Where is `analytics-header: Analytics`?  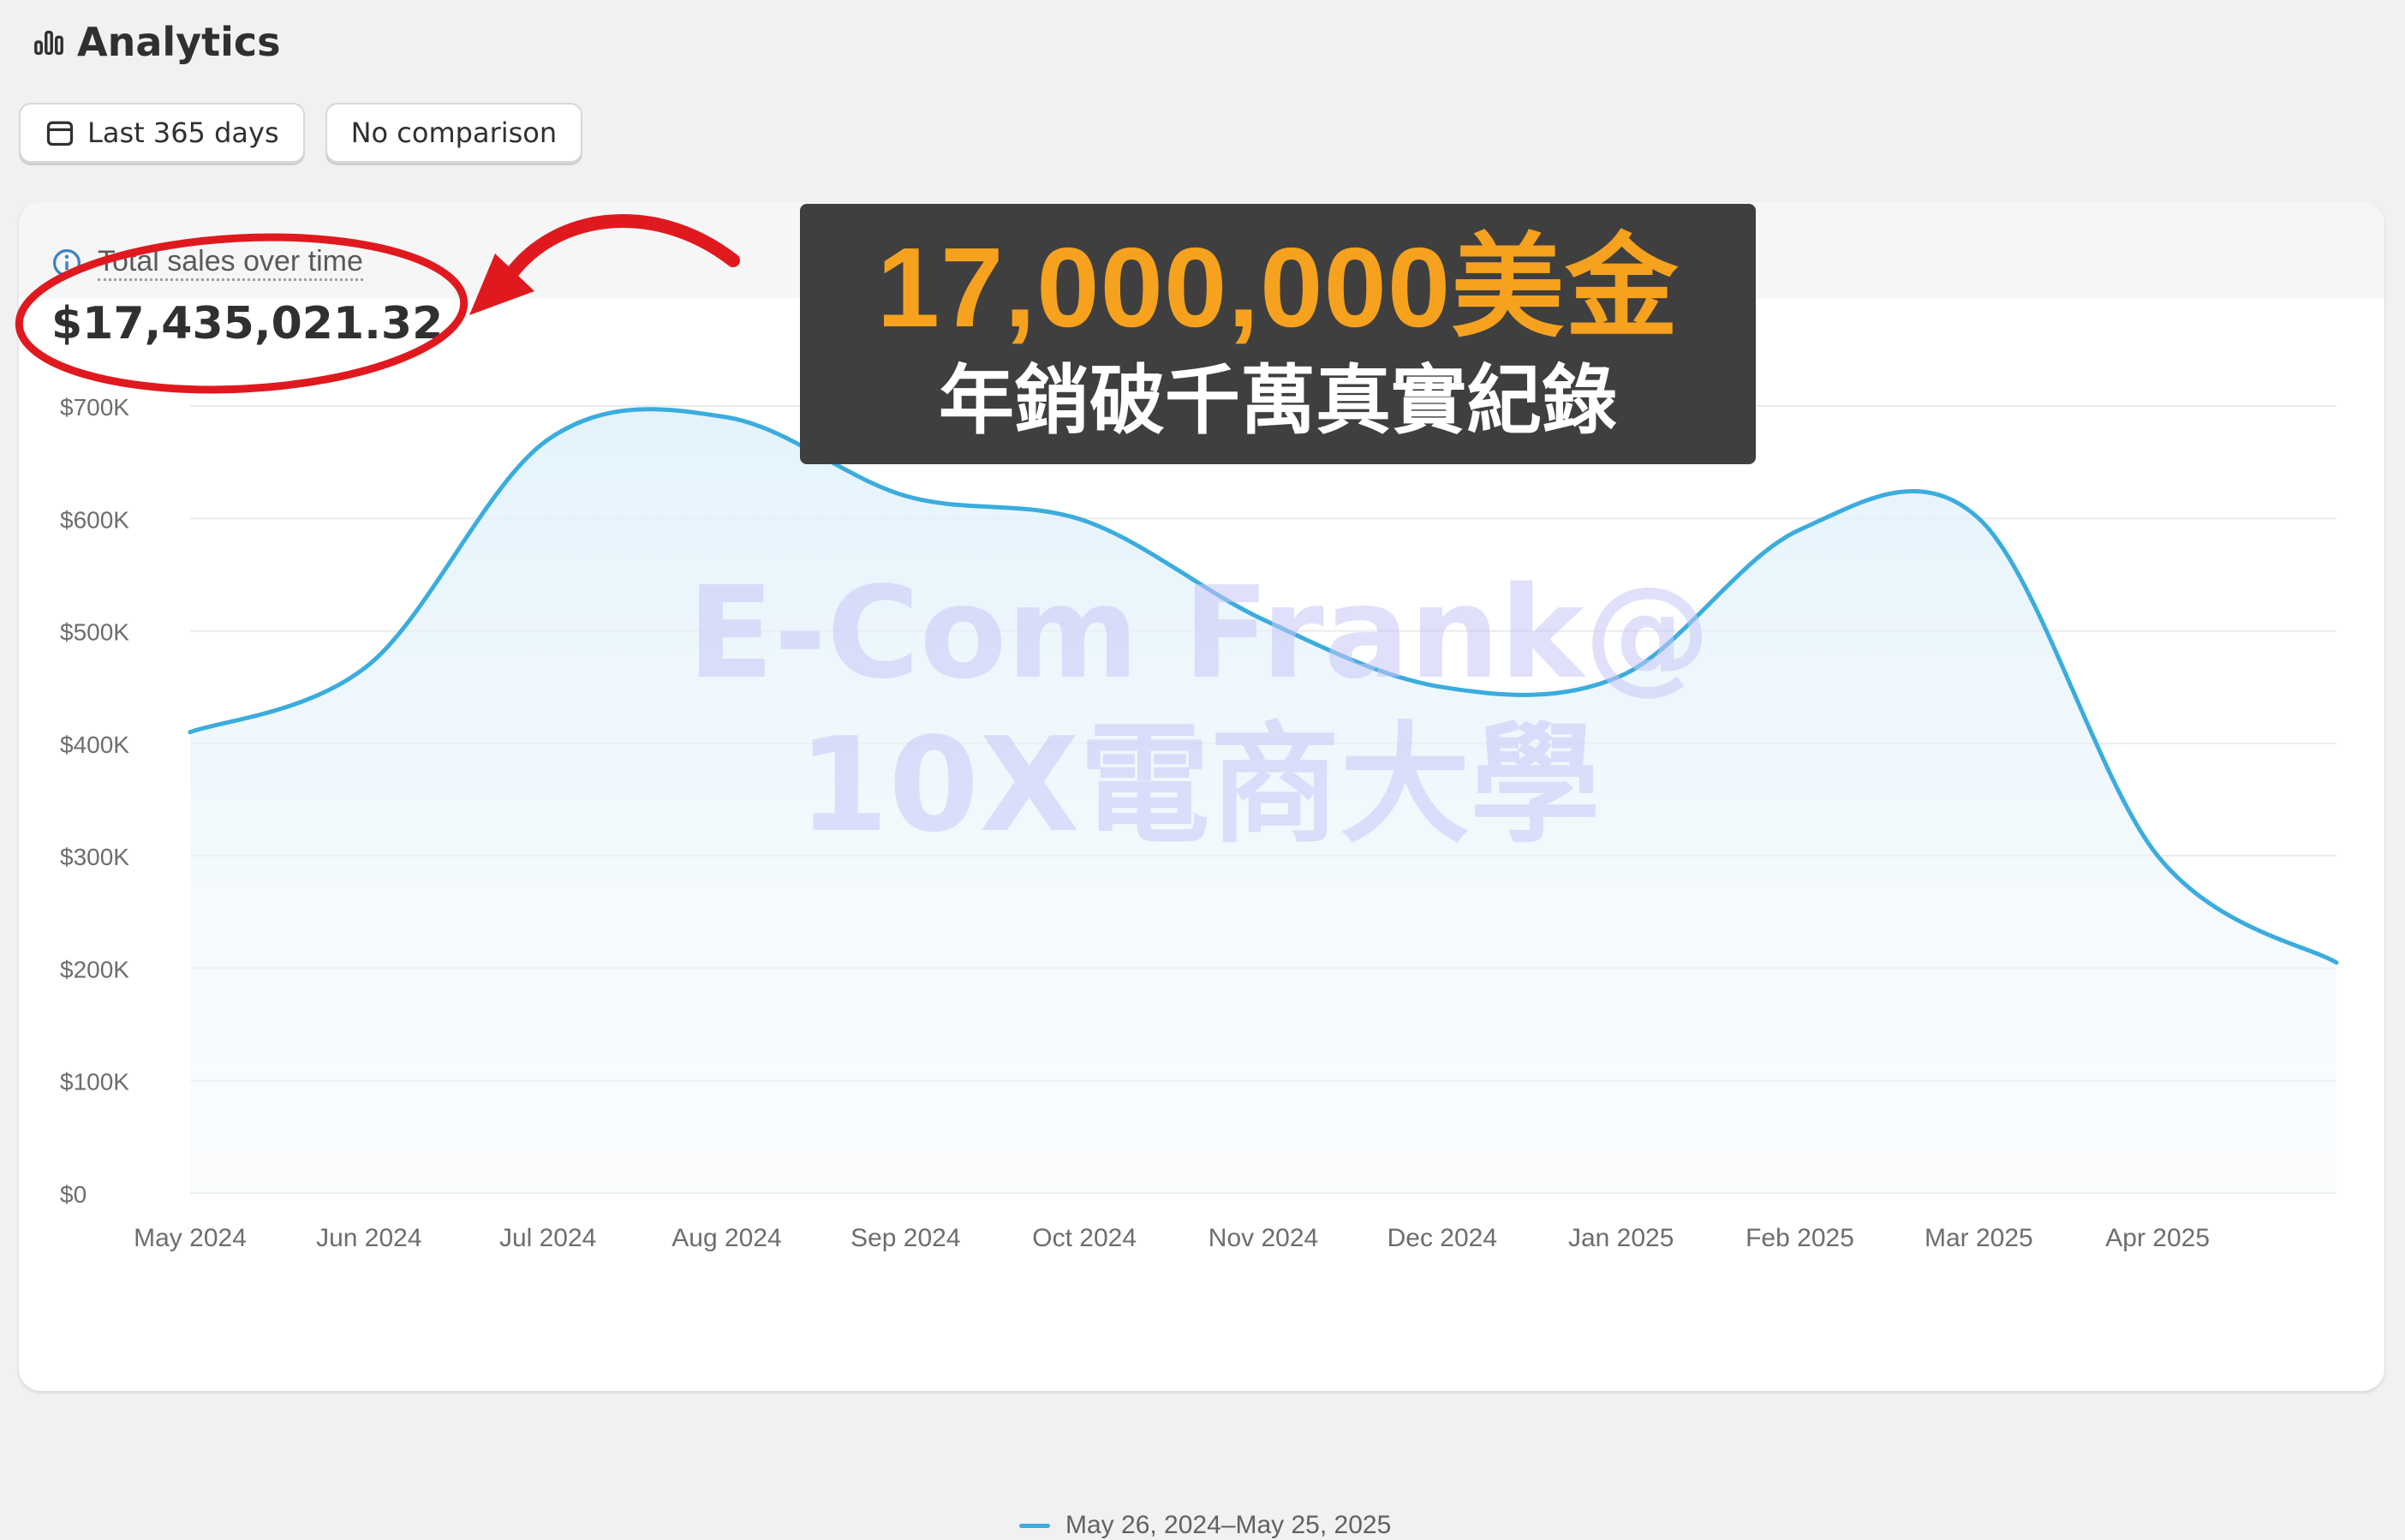 analytics-header: Analytics is located at coordinates (157, 42).